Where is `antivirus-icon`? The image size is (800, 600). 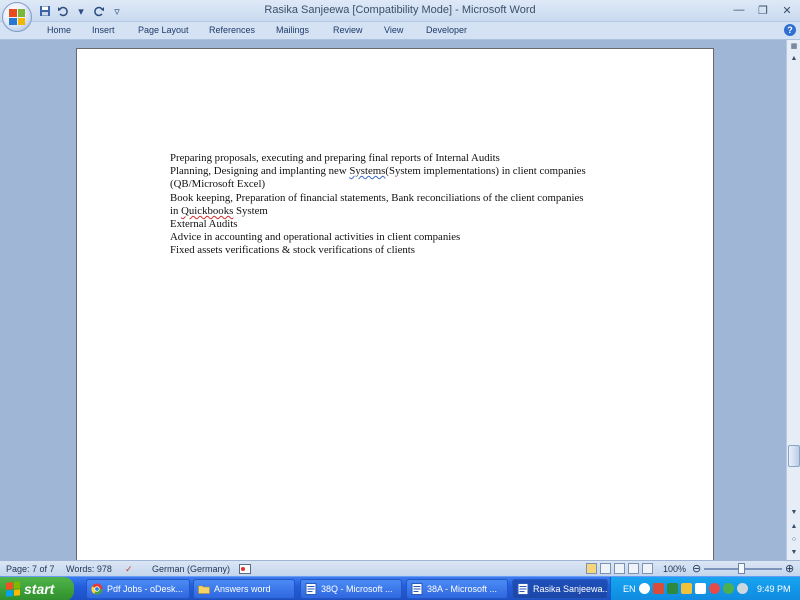 antivirus-icon is located at coordinates (714, 588).